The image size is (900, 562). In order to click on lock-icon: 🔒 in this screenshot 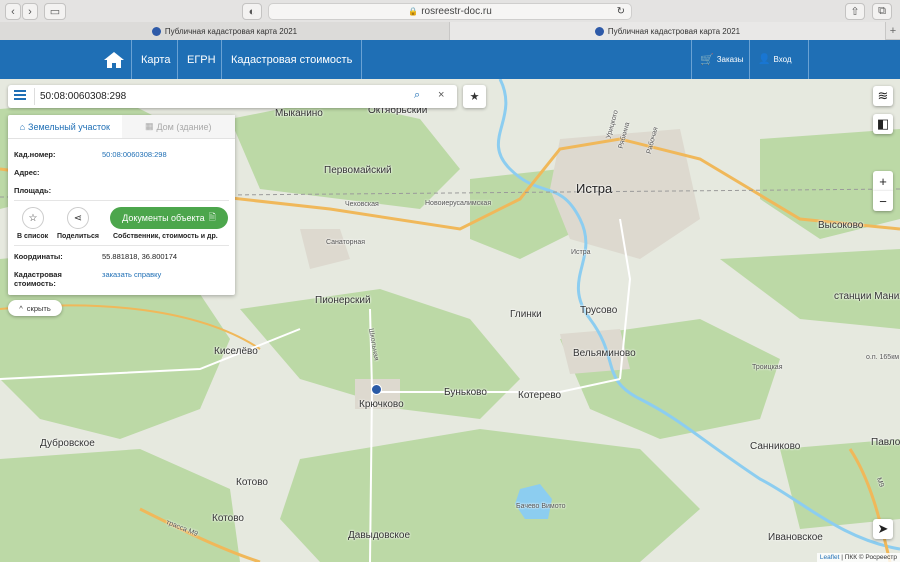, I will do `click(413, 11)`.